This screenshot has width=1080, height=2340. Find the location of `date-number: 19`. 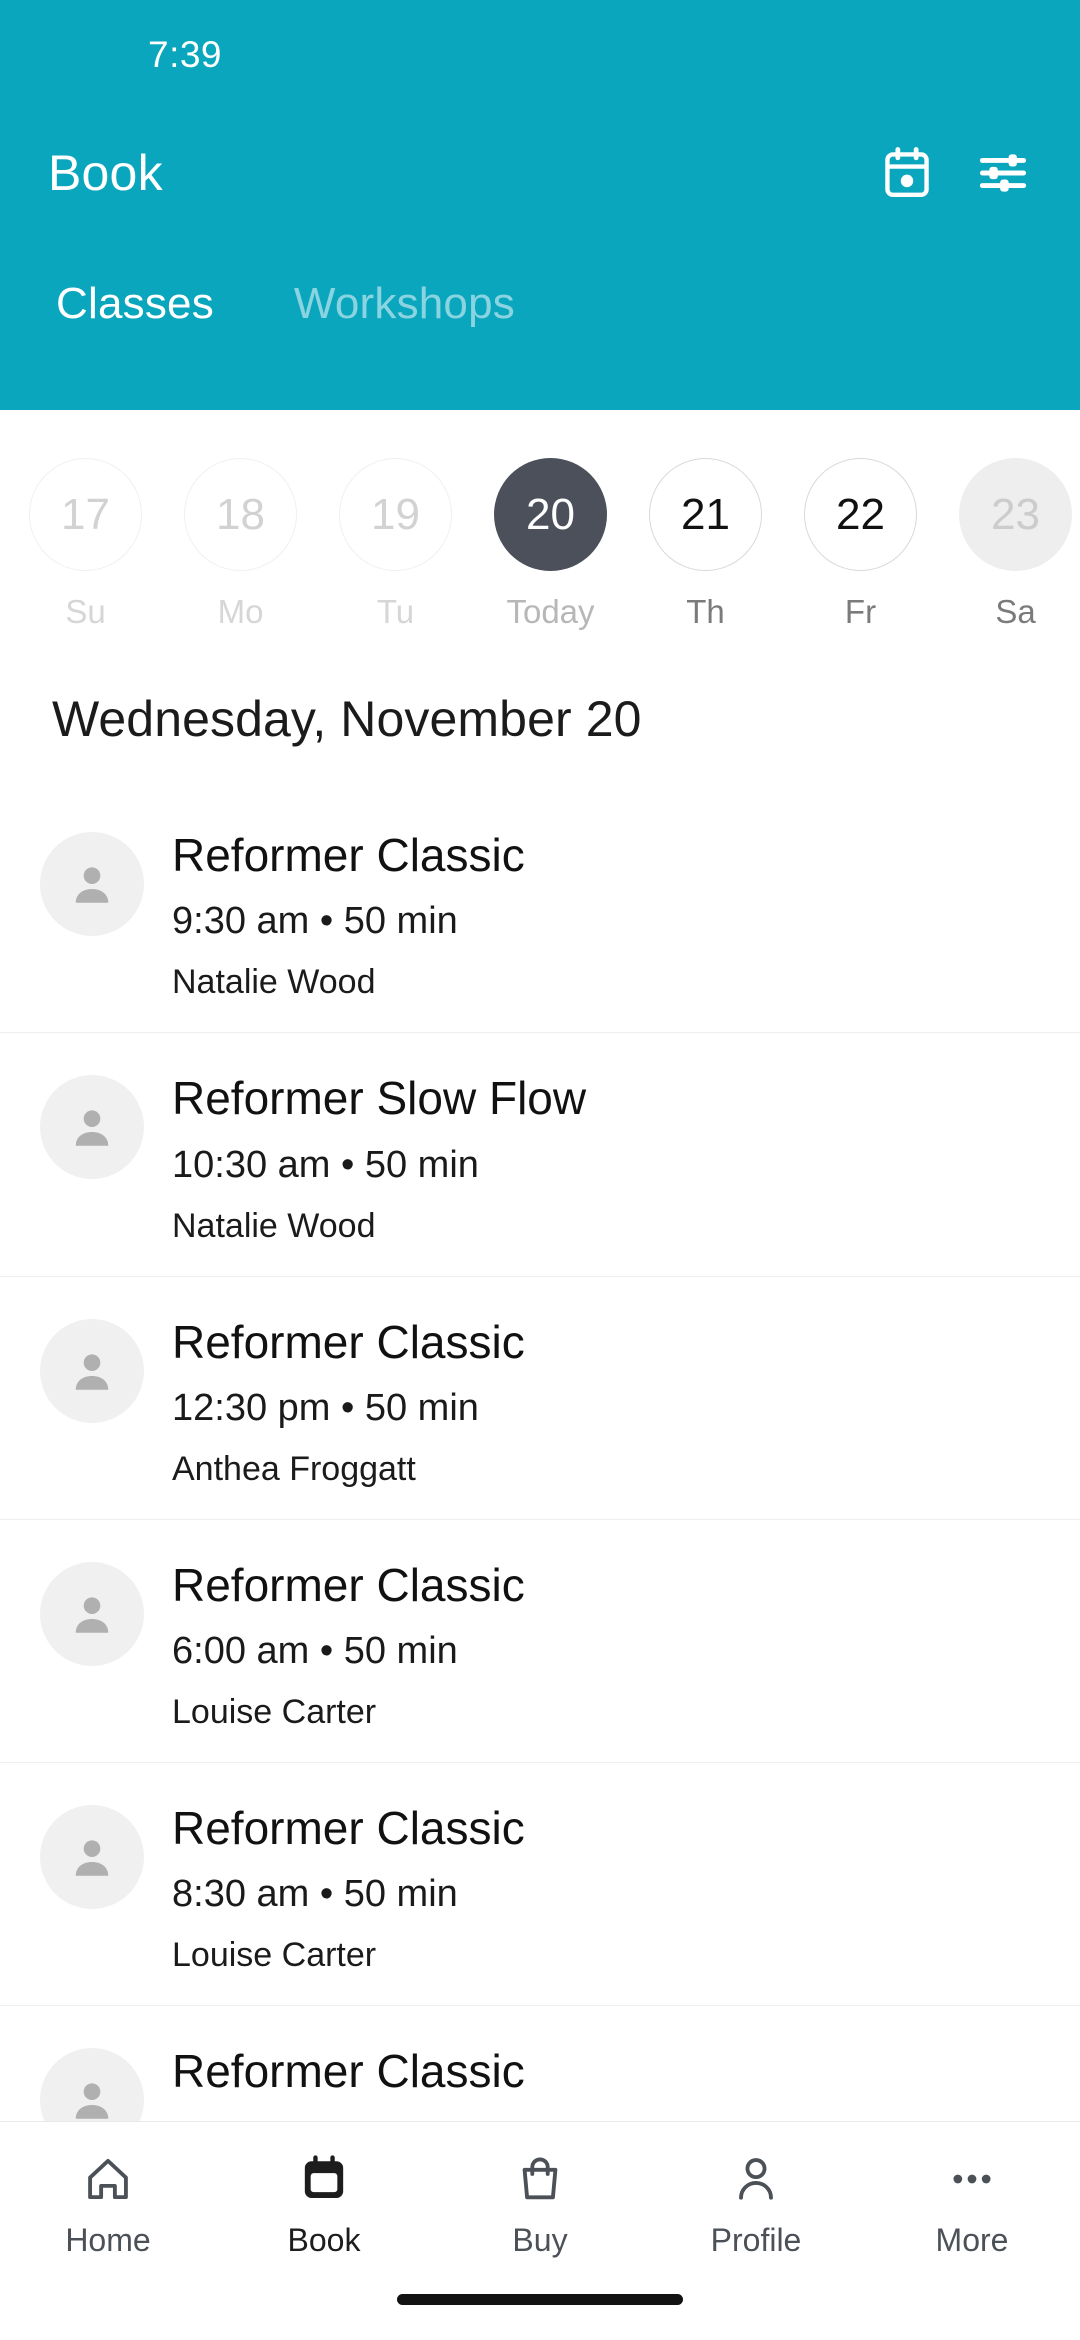

date-number: 19 is located at coordinates (395, 514).